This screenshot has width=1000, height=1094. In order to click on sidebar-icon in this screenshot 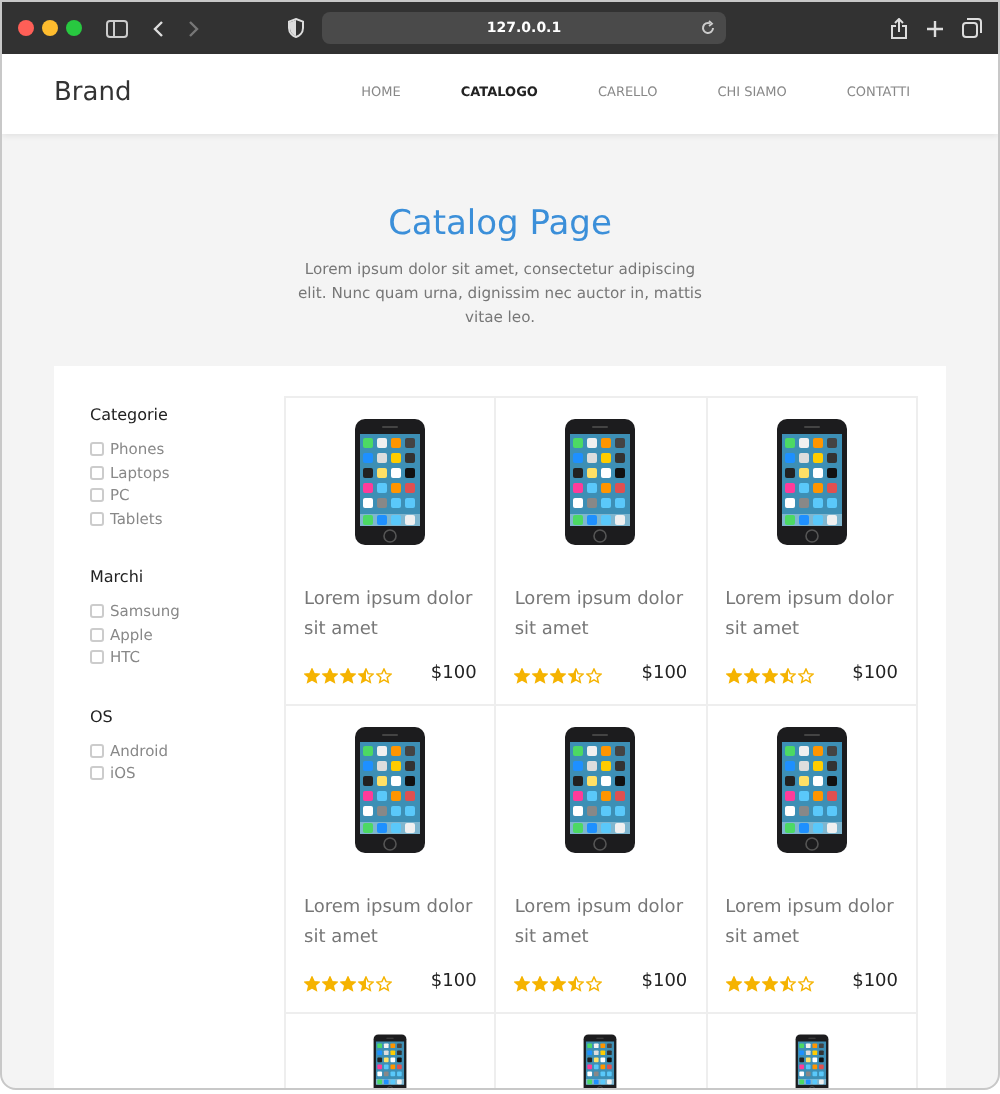, I will do `click(117, 28)`.